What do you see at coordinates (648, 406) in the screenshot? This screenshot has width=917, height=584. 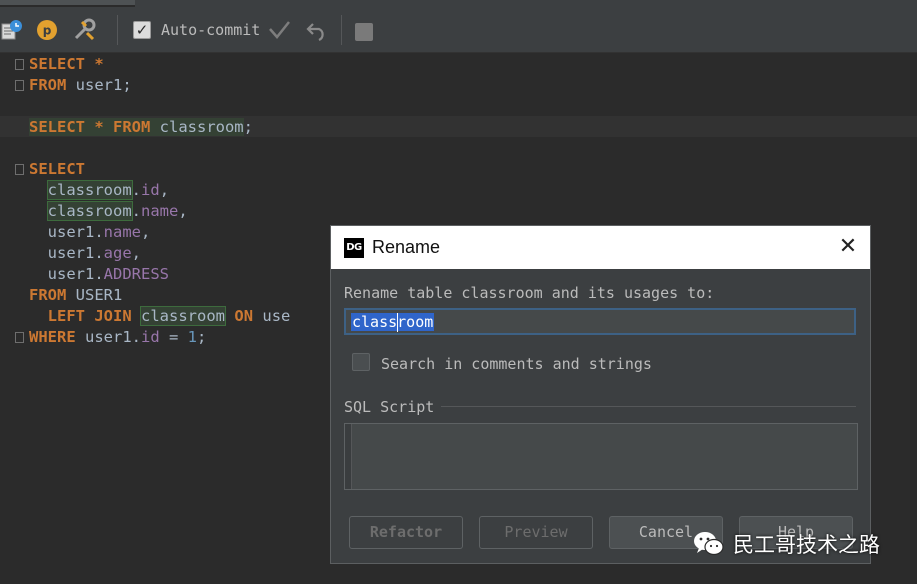 I see `section-divider` at bounding box center [648, 406].